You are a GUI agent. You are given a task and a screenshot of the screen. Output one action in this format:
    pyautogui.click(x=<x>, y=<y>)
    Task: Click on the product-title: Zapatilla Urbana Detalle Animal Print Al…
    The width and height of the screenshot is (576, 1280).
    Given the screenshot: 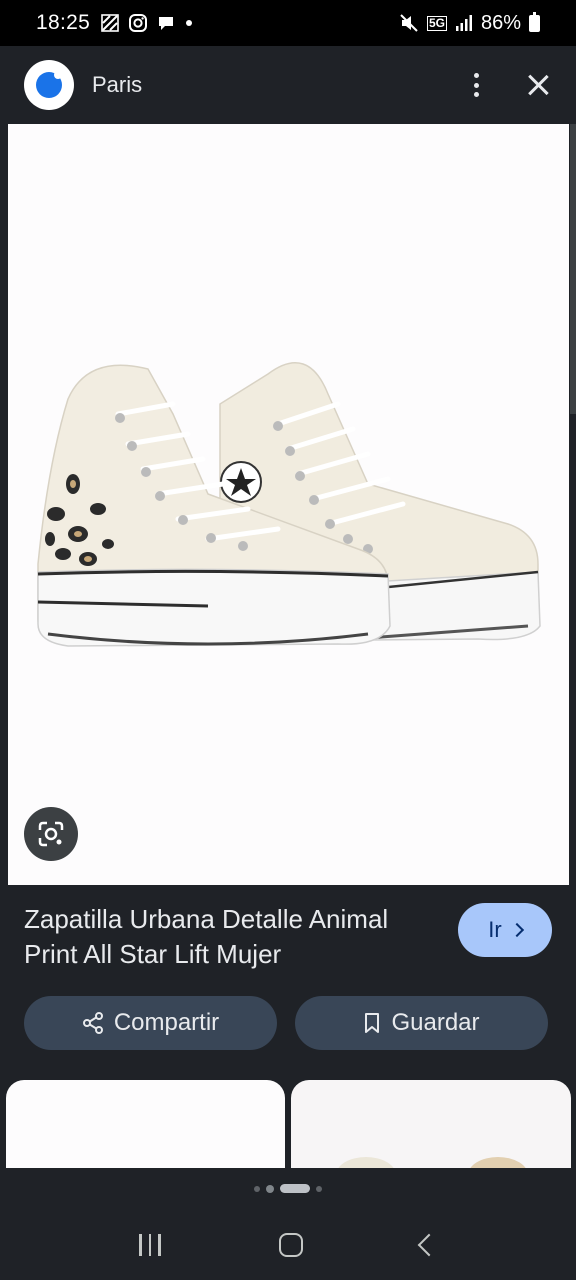 What is the action you would take?
    pyautogui.click(x=206, y=936)
    